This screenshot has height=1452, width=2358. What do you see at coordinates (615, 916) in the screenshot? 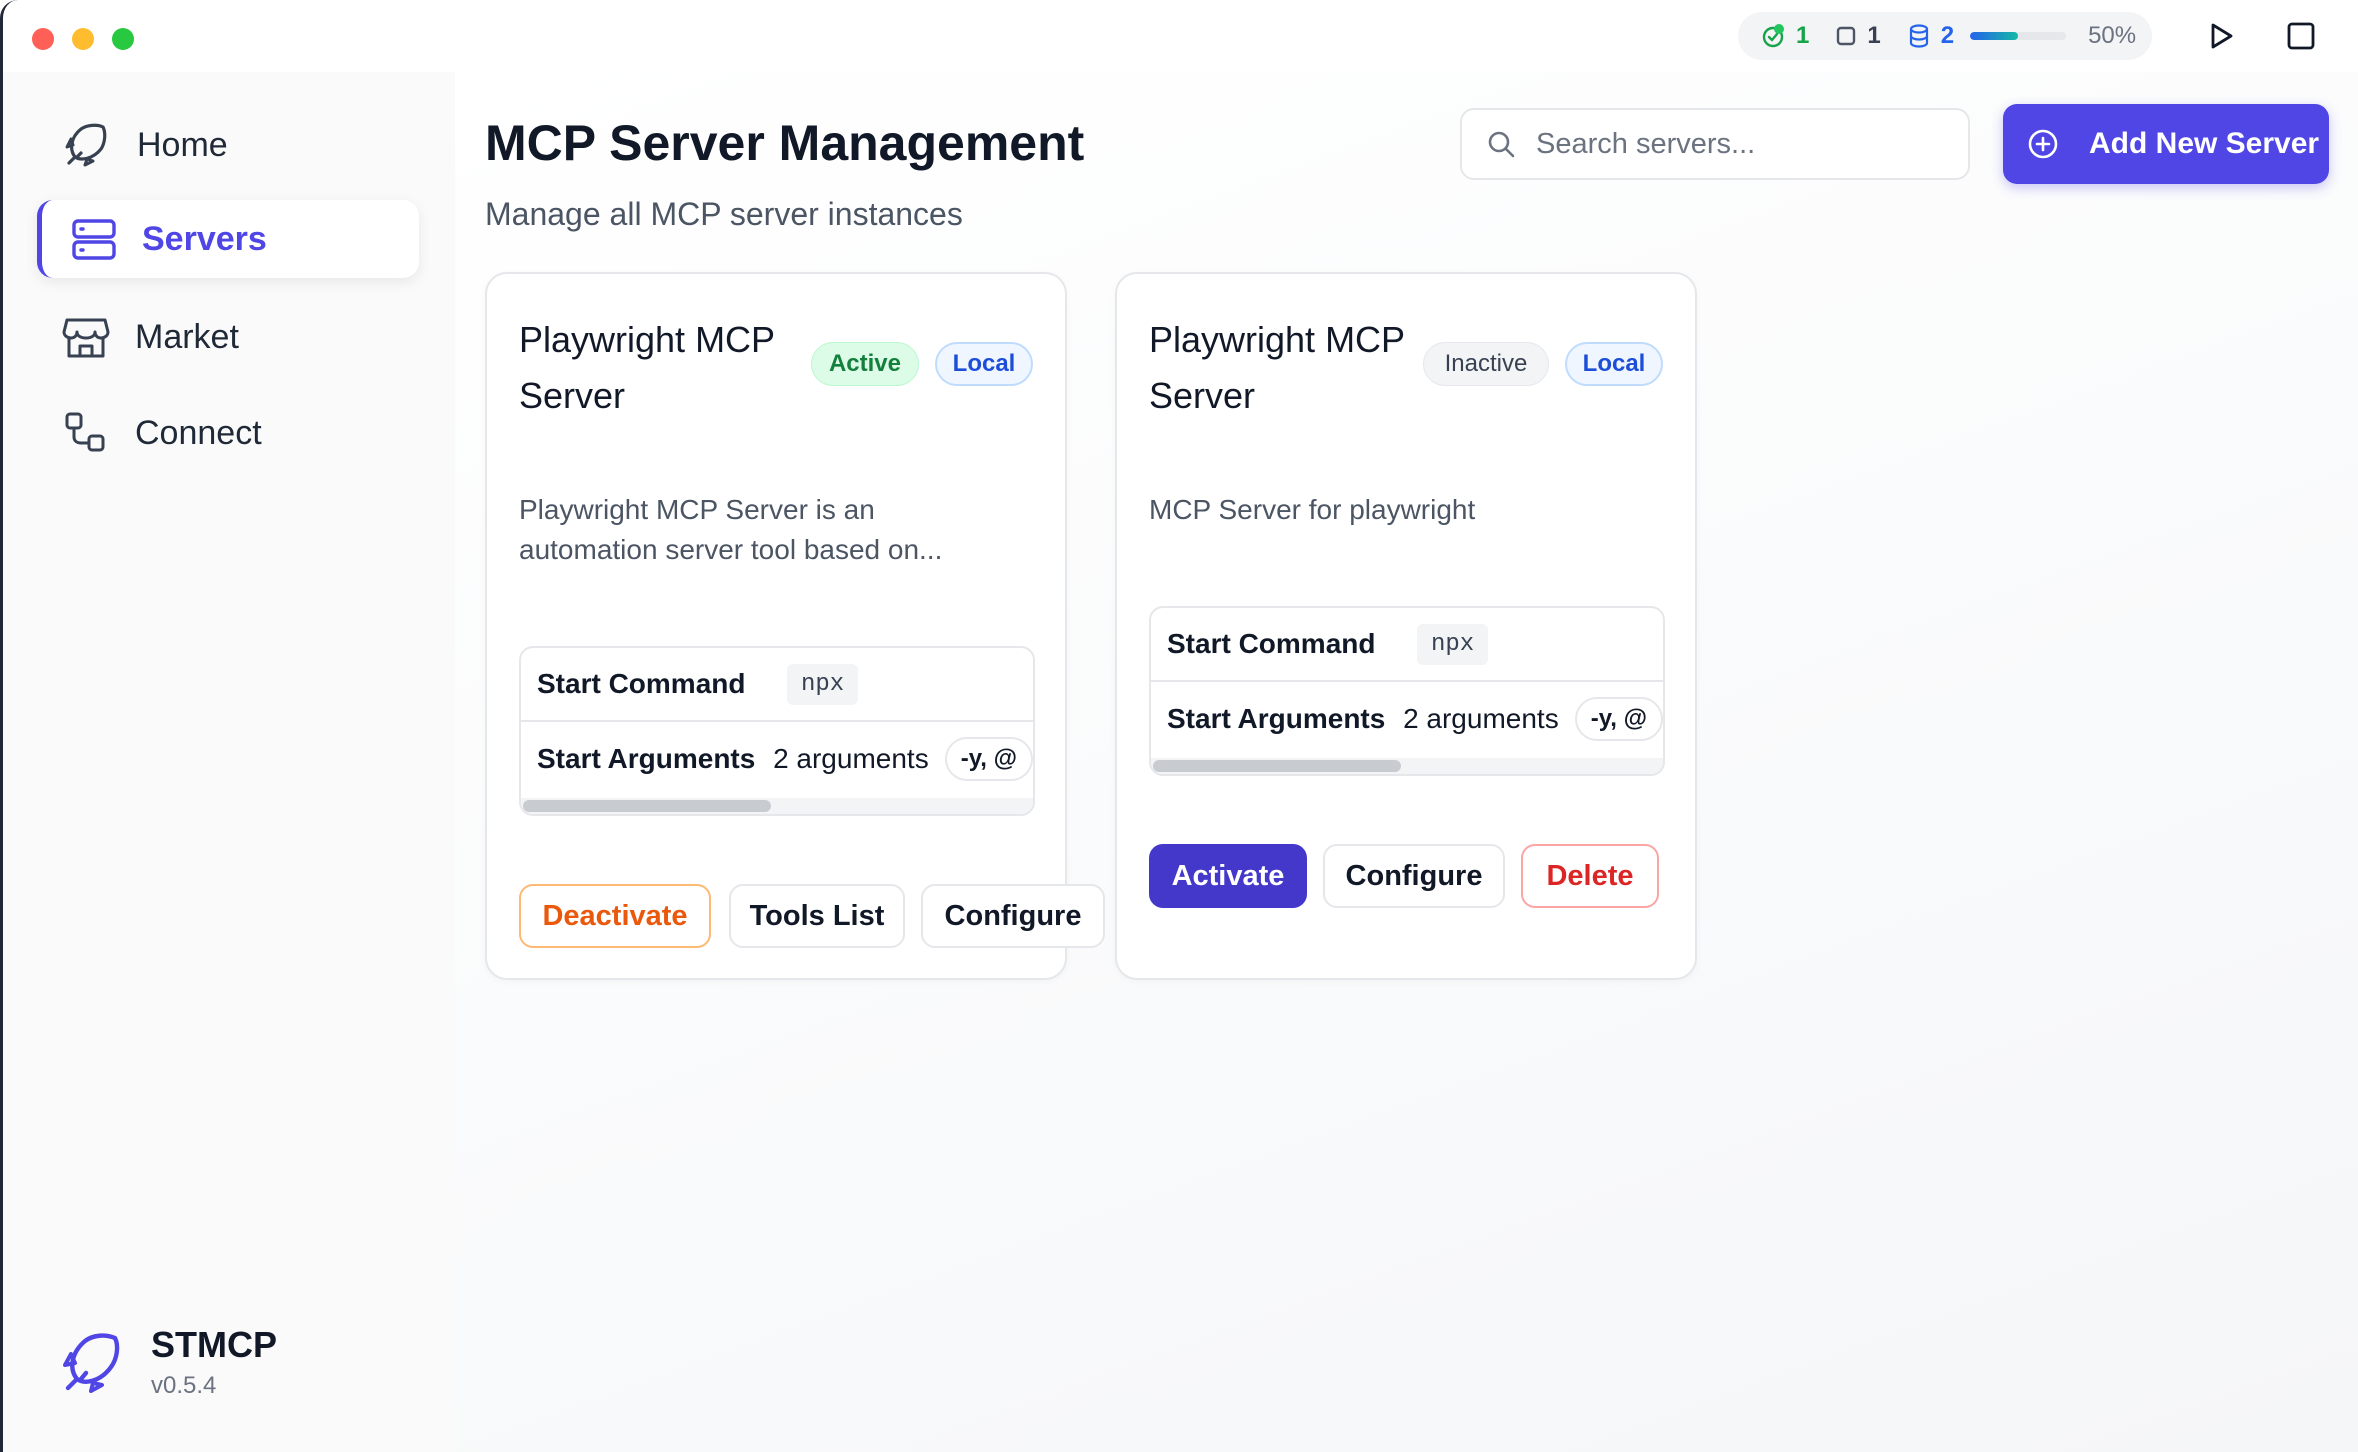
I see `deactivate-button: Deactivate` at bounding box center [615, 916].